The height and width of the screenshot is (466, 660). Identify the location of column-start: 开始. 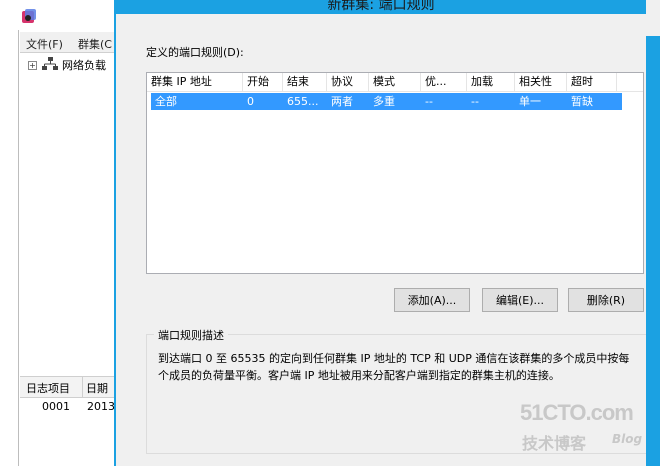
(263, 82).